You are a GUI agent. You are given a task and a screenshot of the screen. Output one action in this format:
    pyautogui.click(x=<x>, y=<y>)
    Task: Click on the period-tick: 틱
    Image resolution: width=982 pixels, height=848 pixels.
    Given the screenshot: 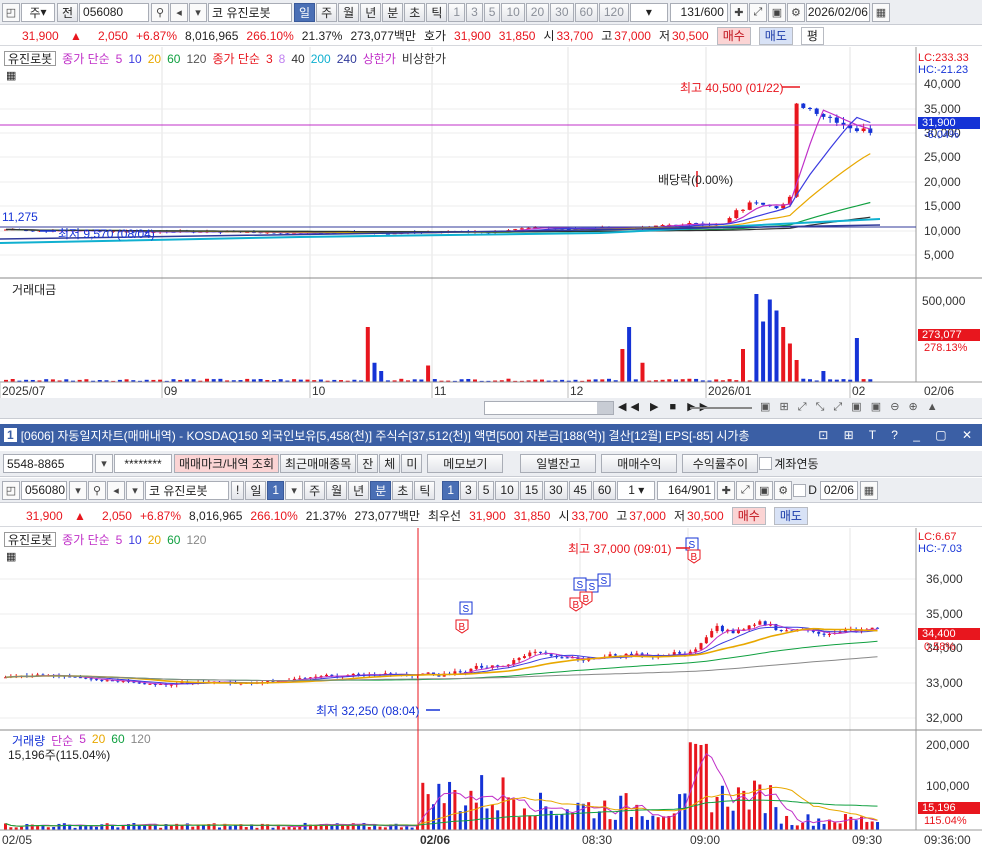 What is the action you would take?
    pyautogui.click(x=437, y=12)
    